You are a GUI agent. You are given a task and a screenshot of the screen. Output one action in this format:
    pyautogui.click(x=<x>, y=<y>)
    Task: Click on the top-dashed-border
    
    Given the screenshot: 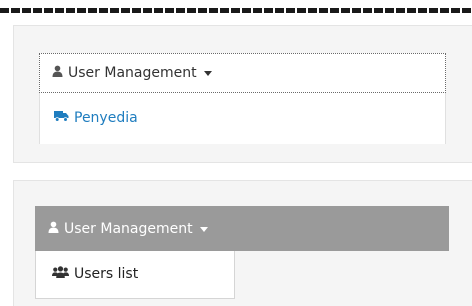 What is the action you would take?
    pyautogui.click(x=236, y=10)
    